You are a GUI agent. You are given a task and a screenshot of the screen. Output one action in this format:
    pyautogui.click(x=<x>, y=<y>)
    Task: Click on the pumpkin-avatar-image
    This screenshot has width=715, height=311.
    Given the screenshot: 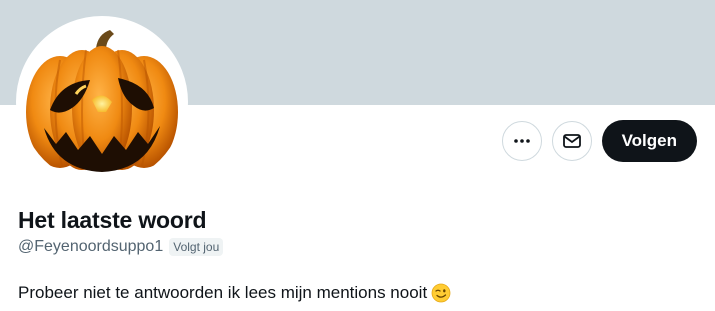 What is the action you would take?
    pyautogui.click(x=102, y=102)
    